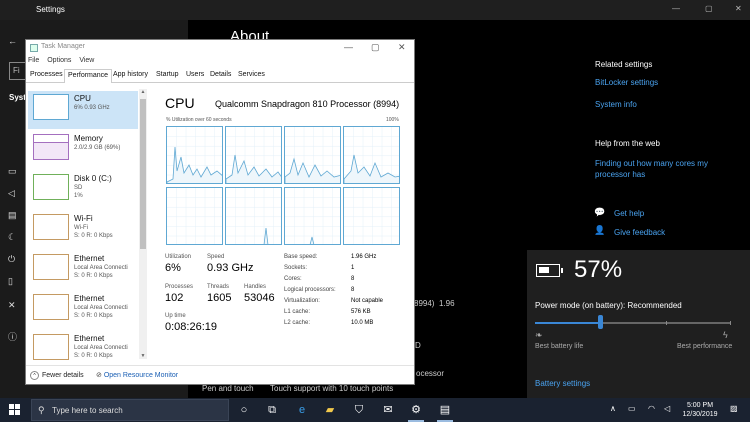 This screenshot has width=750, height=422. What do you see at coordinates (83, 218) in the screenshot?
I see `resource-name: Wi-Fi` at bounding box center [83, 218].